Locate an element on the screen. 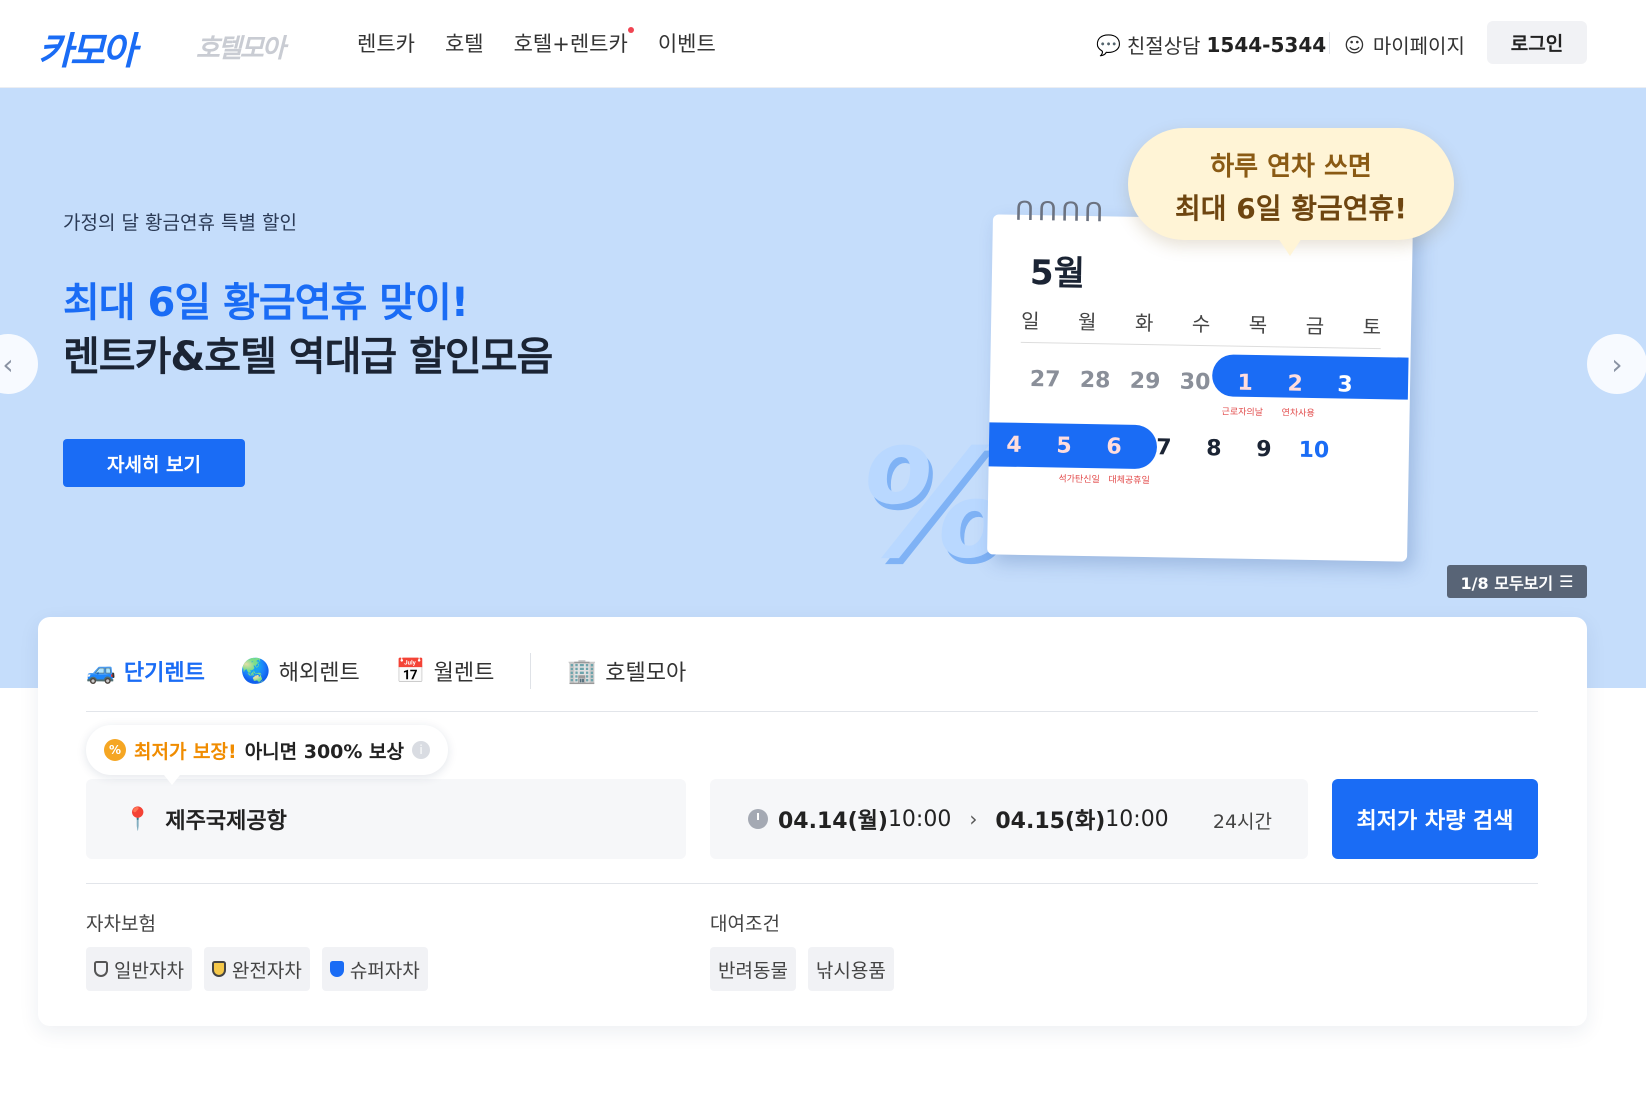 This screenshot has height=1105, width=1646. insurance-title: 자차보험 is located at coordinates (121, 924).